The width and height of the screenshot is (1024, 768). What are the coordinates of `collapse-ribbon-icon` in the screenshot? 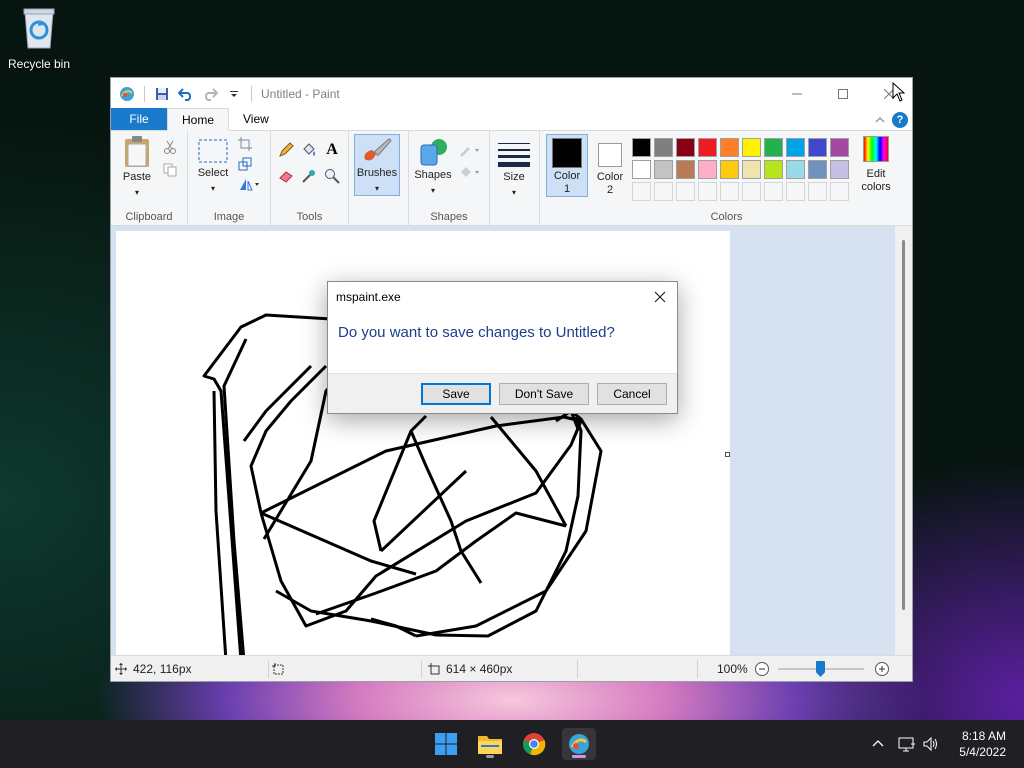 It's located at (880, 120).